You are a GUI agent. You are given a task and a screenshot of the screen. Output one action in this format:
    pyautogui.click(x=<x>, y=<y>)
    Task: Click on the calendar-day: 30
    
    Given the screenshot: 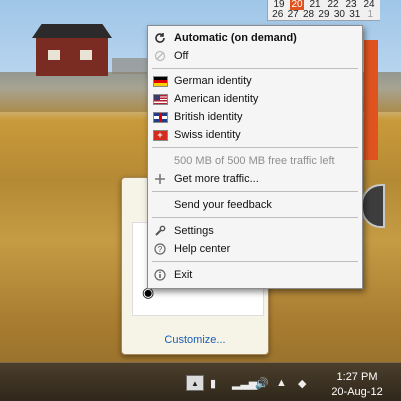 What is the action you would take?
    pyautogui.click(x=339, y=15)
    